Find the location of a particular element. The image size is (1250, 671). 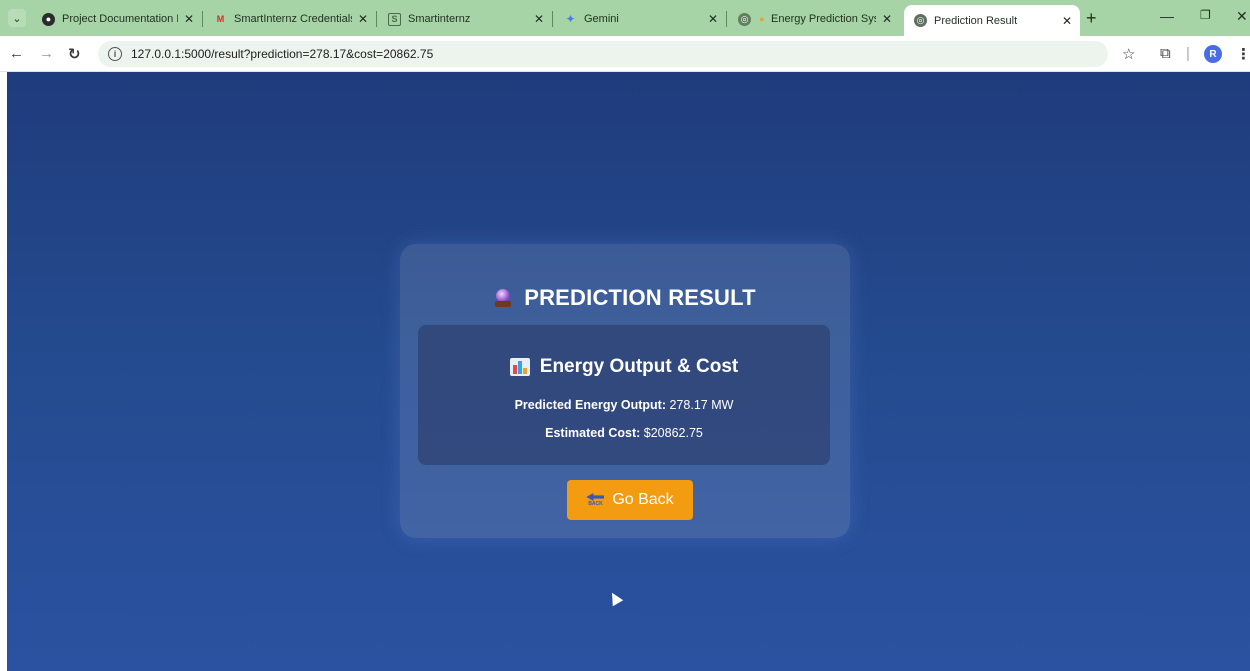

back-icon-text: BACK is located at coordinates (595, 504).